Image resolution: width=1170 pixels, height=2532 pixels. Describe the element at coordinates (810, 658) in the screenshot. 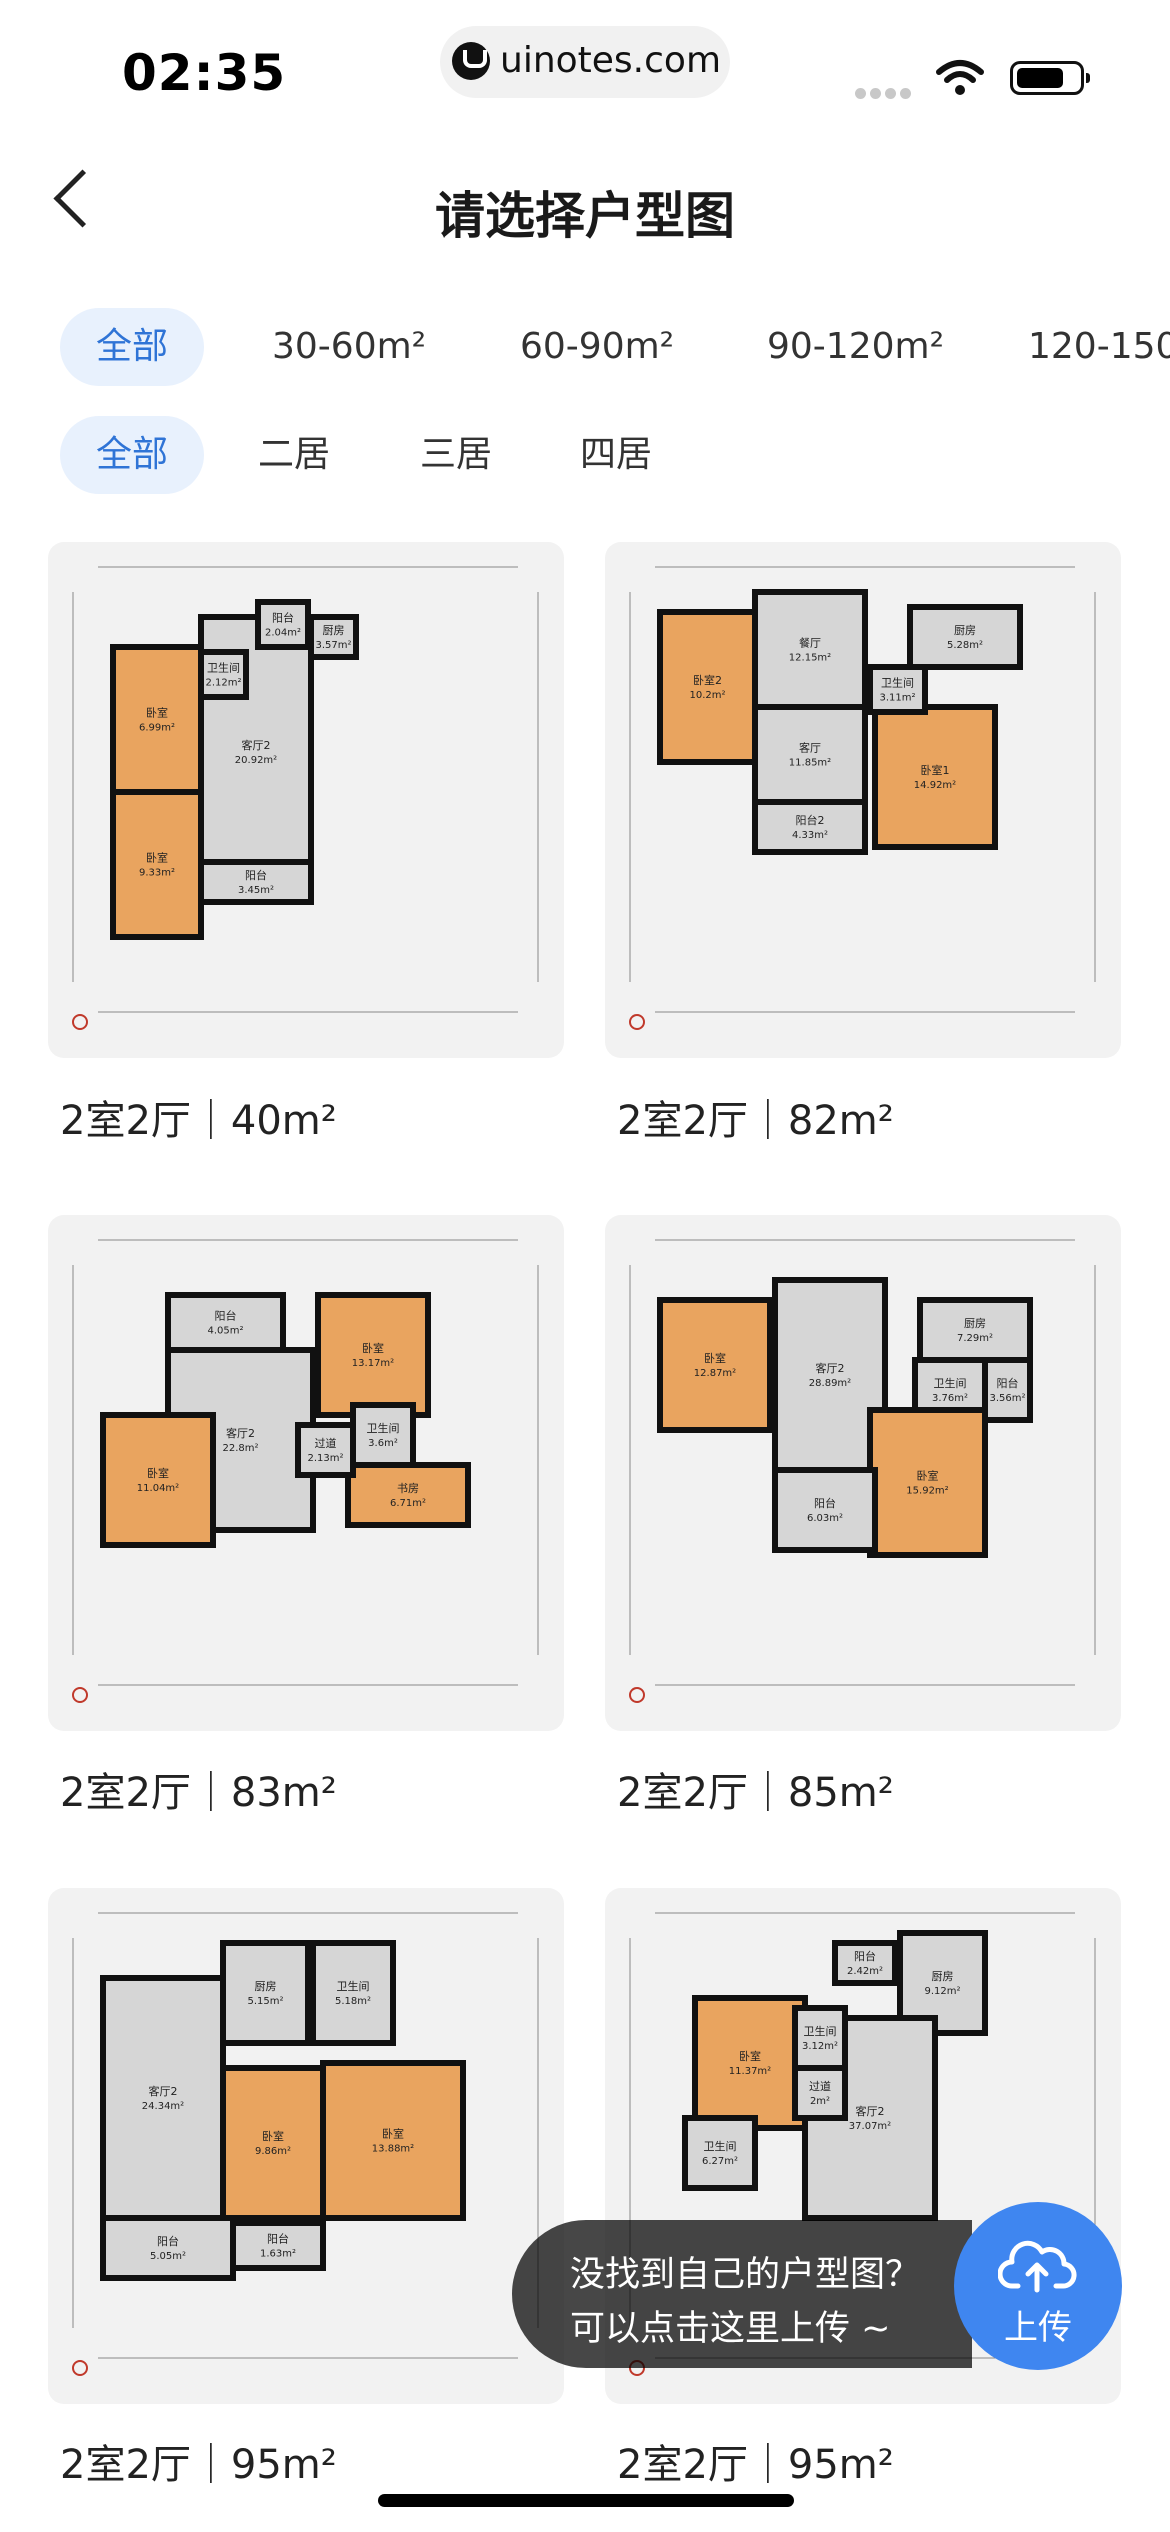

I see `room-area: 12.15m²` at that location.